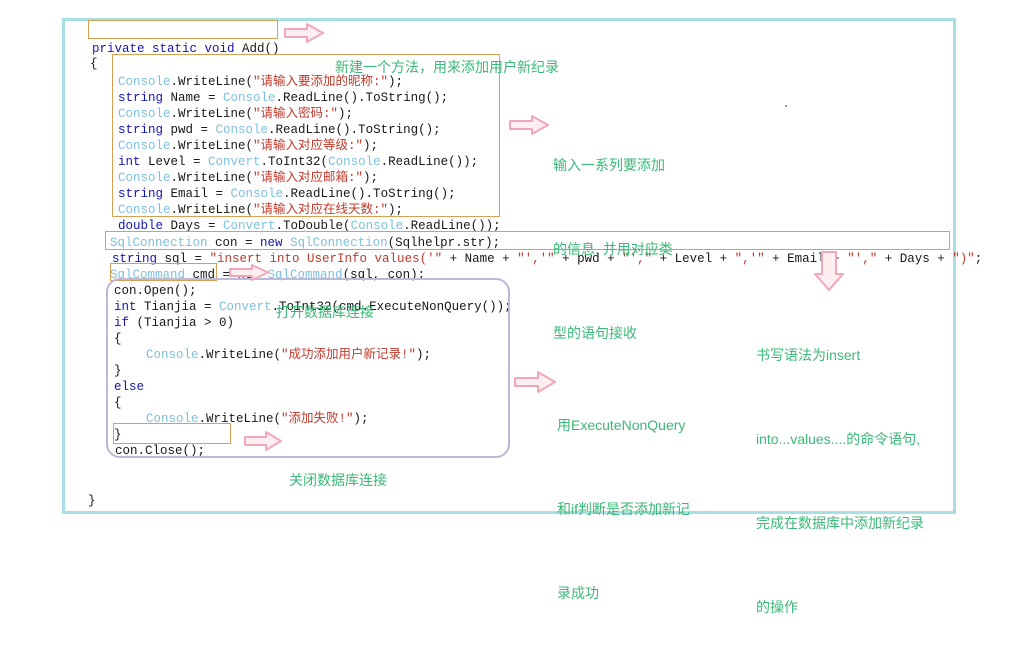 The width and height of the screenshot is (1018, 649). I want to click on annotation-line: 新建一个方法，用来添加用户新纪录, so click(447, 67).